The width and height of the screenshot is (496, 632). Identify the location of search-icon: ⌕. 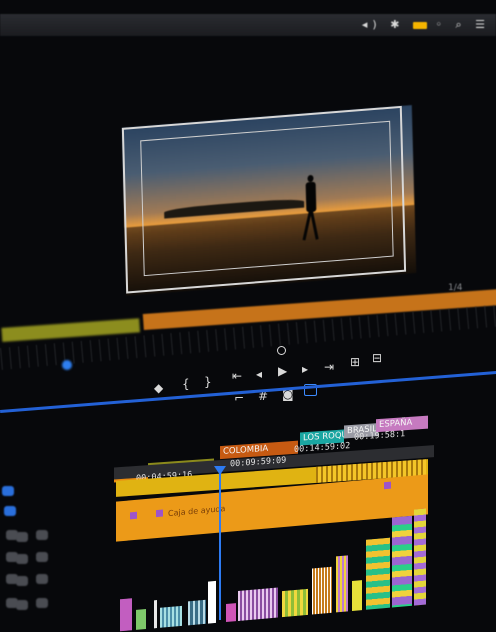
(460, 24).